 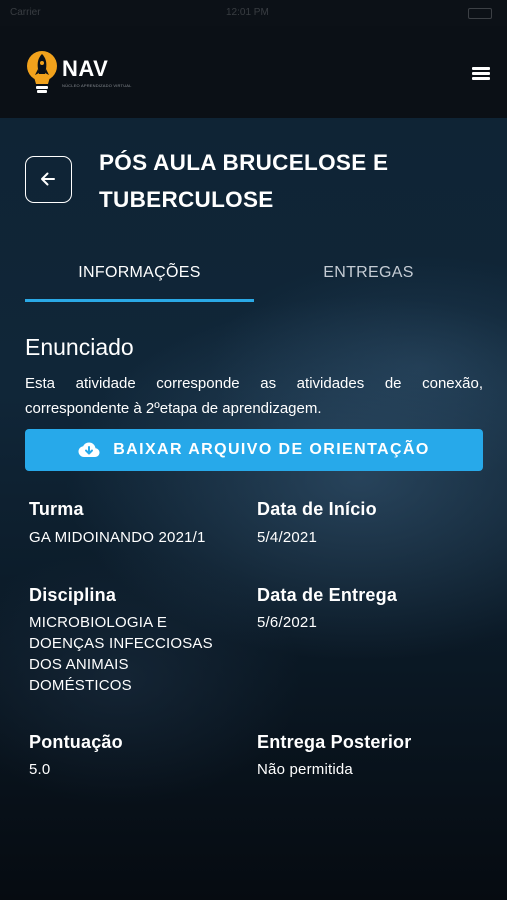 What do you see at coordinates (97, 85) in the screenshot?
I see `app-logo-subtitle: NÚCLEO APRENDIZADO VIRTUAL` at bounding box center [97, 85].